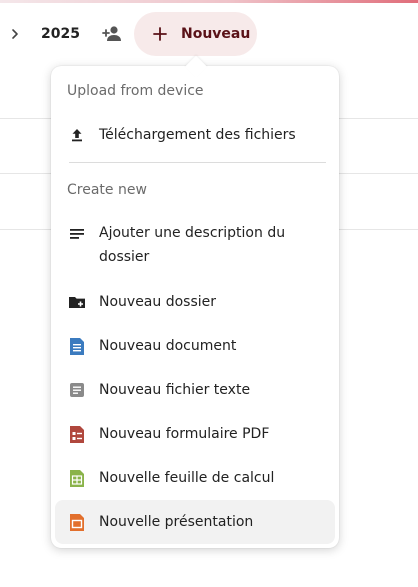 This screenshot has height=587, width=418. Describe the element at coordinates (187, 478) in the screenshot. I see `menu-item-label: Nouvelle feuille de calcul` at that location.